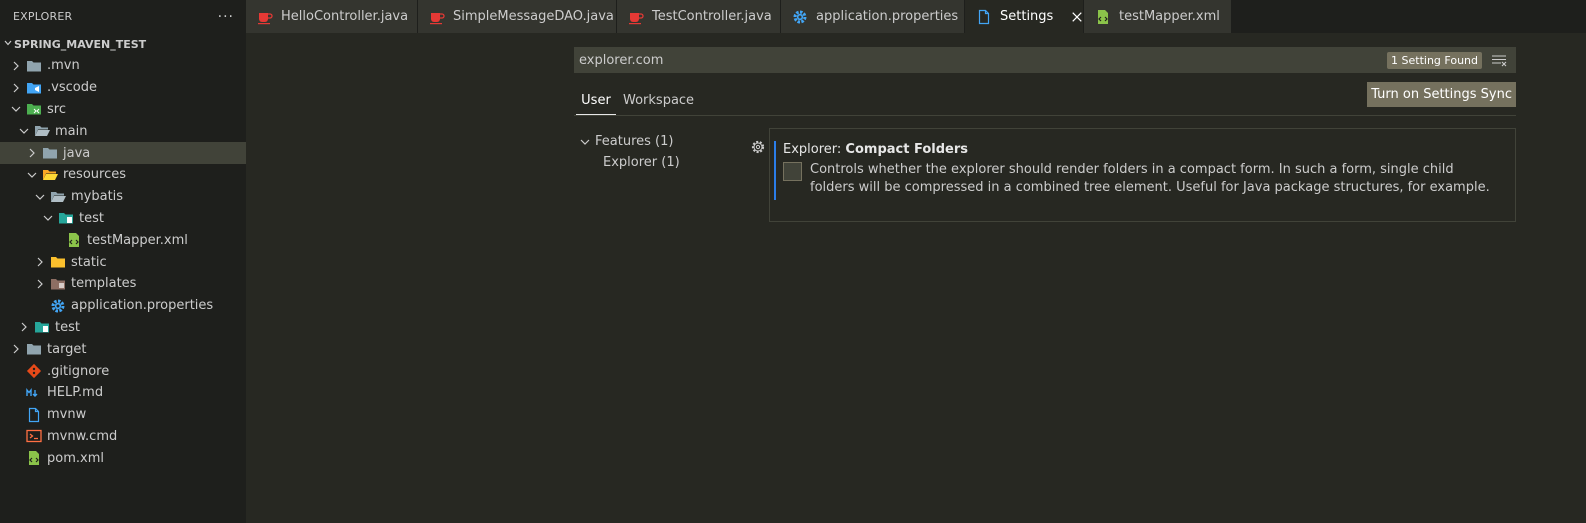 Image resolution: width=1586 pixels, height=523 pixels. I want to click on markdown-icon, so click(34, 393).